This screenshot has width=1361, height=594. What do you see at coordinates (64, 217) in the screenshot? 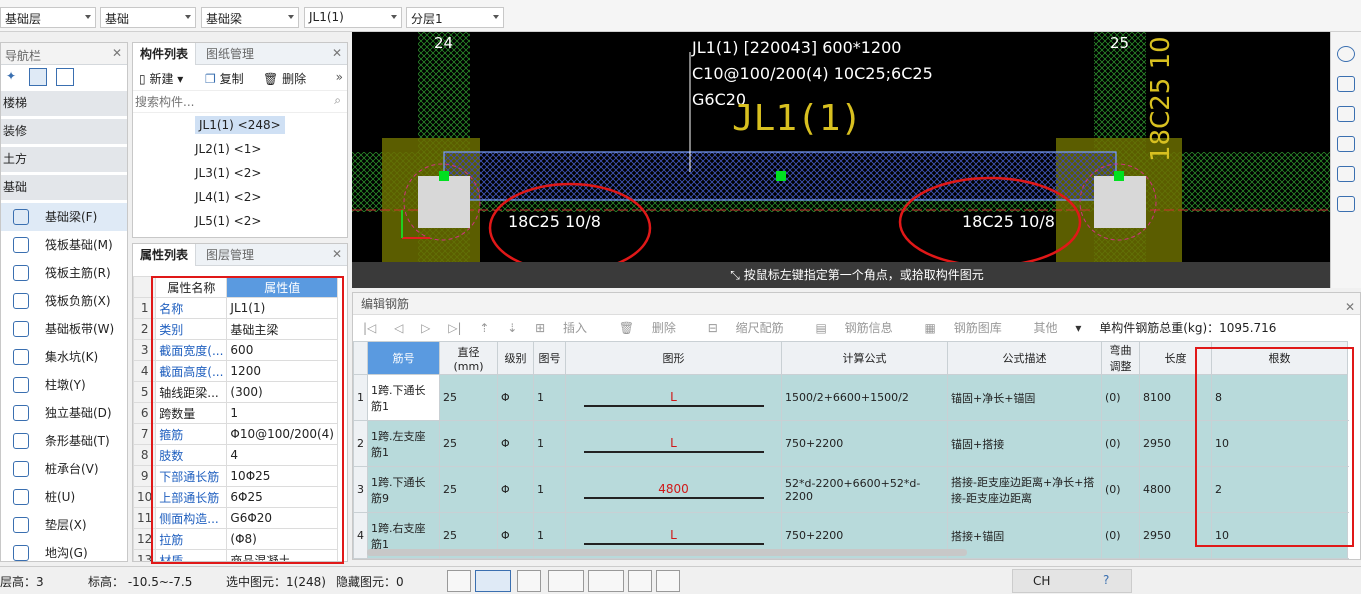
I see `nav-item: 基础梁(F)` at bounding box center [64, 217].